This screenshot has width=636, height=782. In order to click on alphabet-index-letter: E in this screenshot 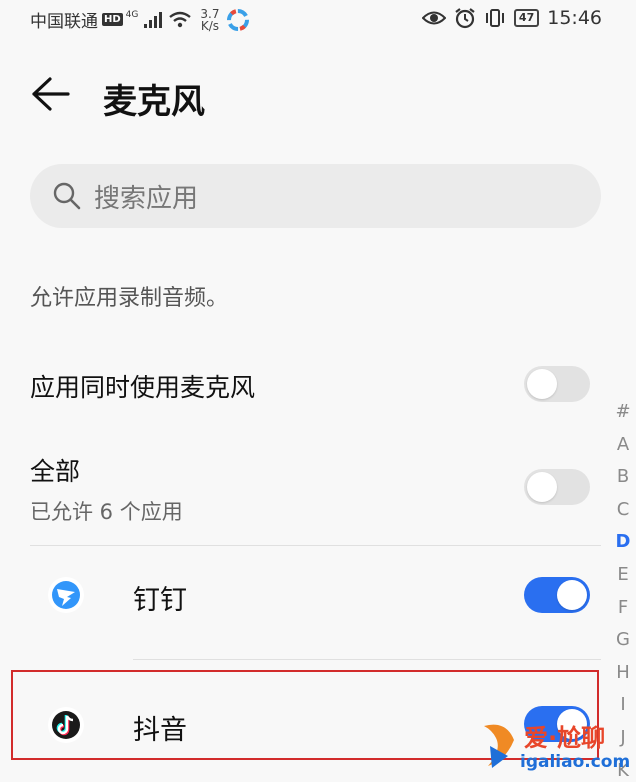, I will do `click(622, 575)`.